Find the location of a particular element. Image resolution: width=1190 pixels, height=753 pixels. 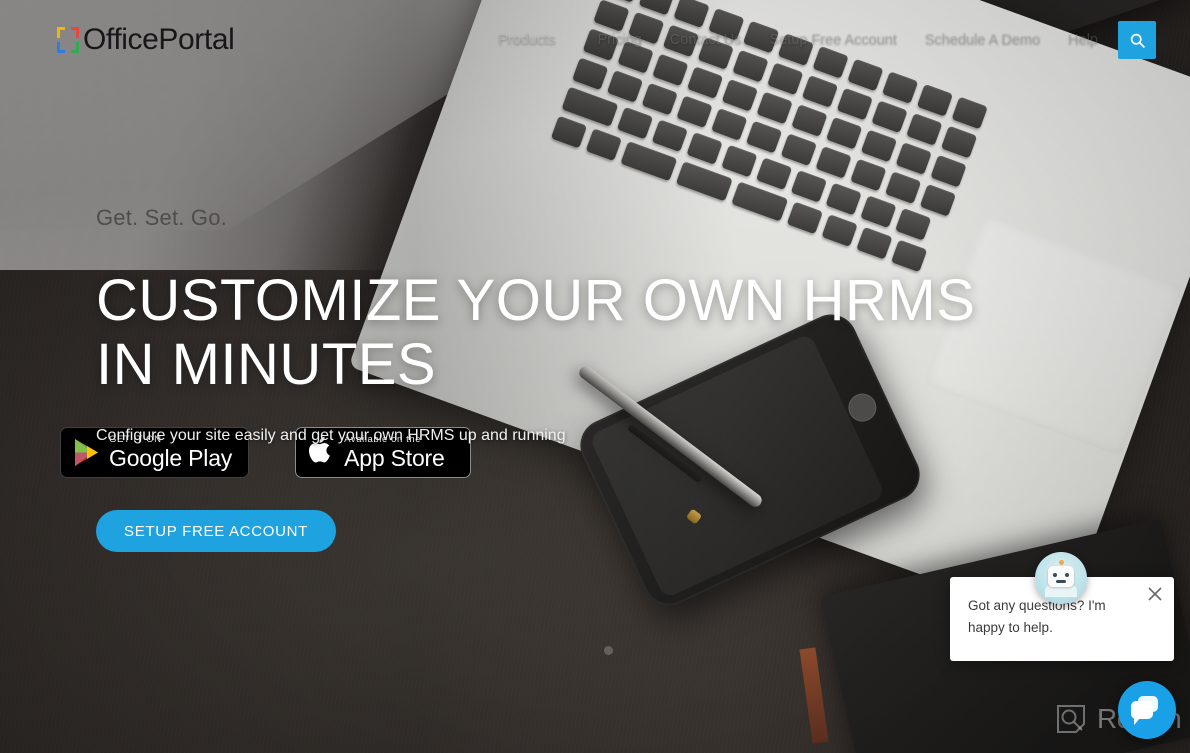

google-play-icon is located at coordinates (86, 452).